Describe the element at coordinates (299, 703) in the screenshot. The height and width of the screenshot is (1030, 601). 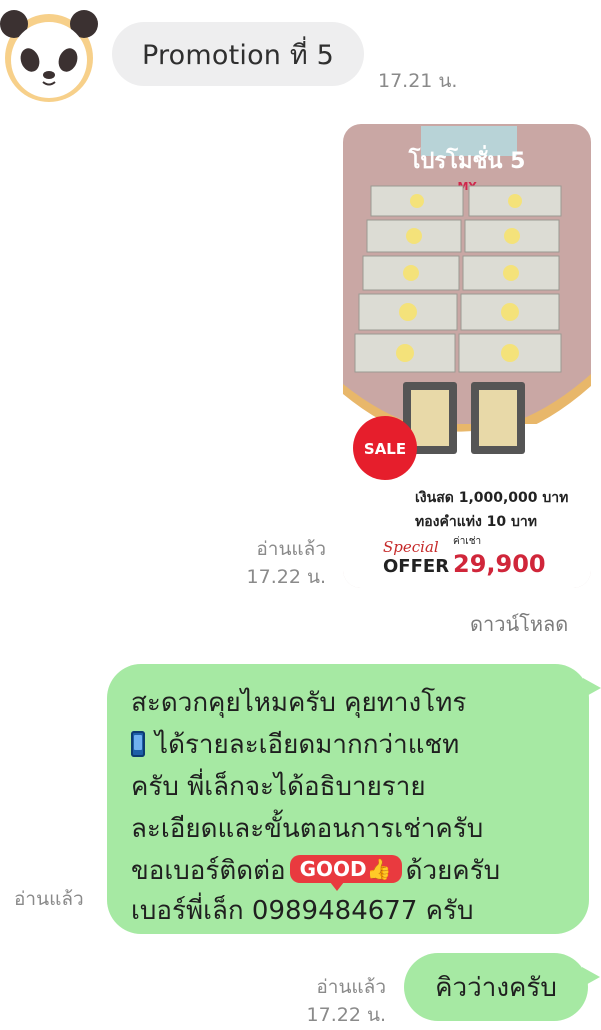
I see `message-line: สะดวกคุยไหมครับ คุยทางโทร` at that location.